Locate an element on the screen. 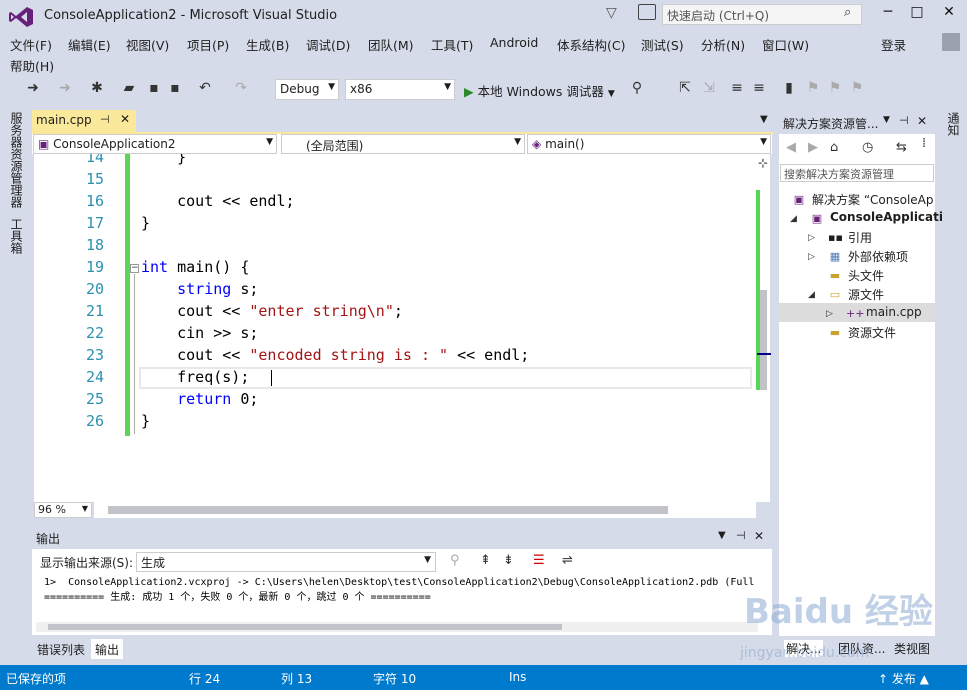 The image size is (967, 690). server-explorer-tab: 服务器资源管理器 is located at coordinates (16, 160).